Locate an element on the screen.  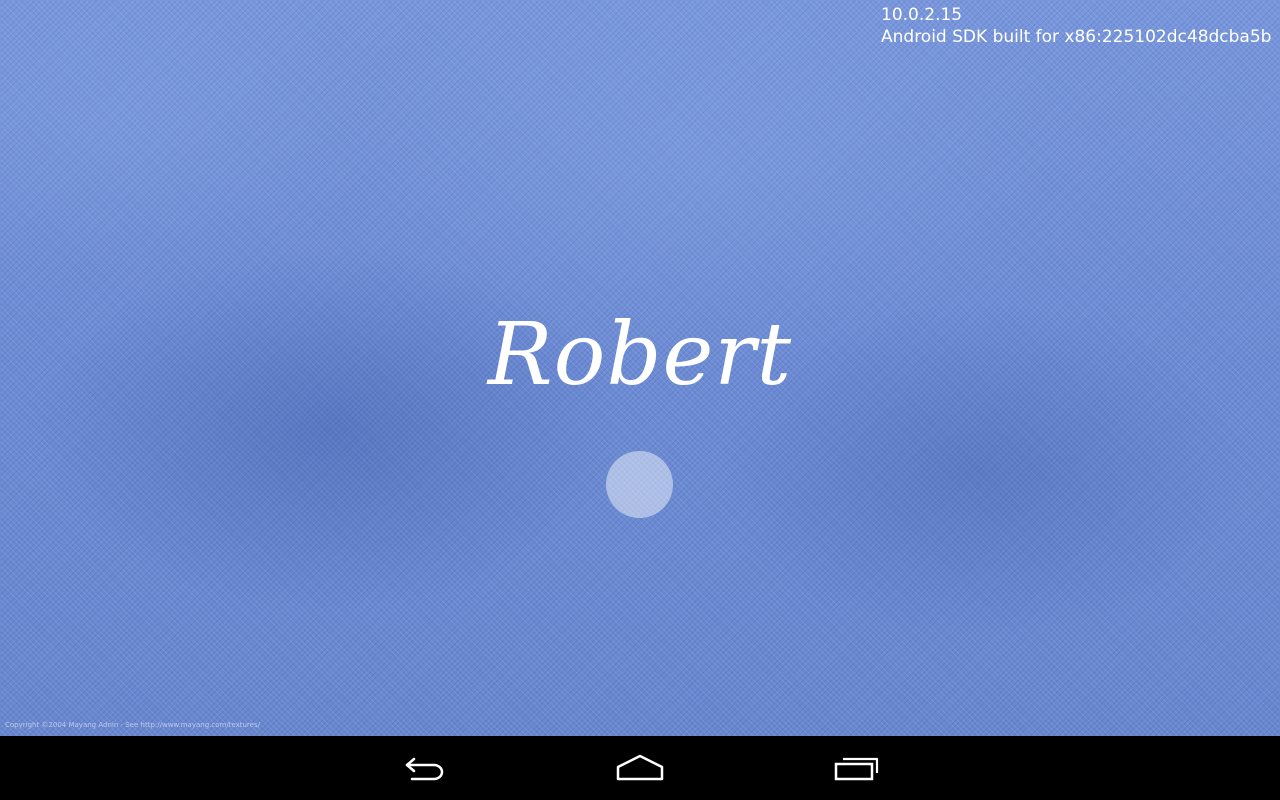
back-button is located at coordinates (424, 768).